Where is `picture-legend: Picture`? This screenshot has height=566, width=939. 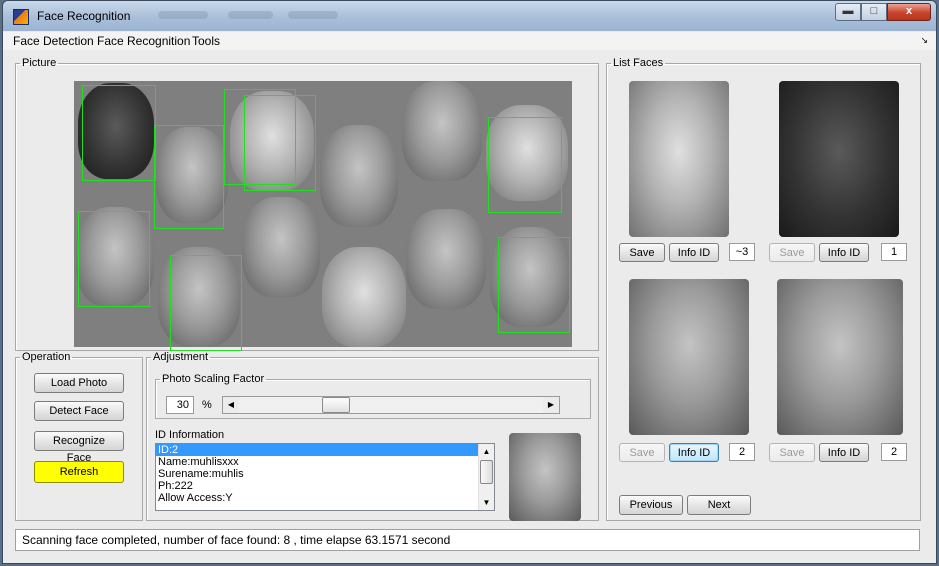
picture-legend: Picture is located at coordinates (39, 63).